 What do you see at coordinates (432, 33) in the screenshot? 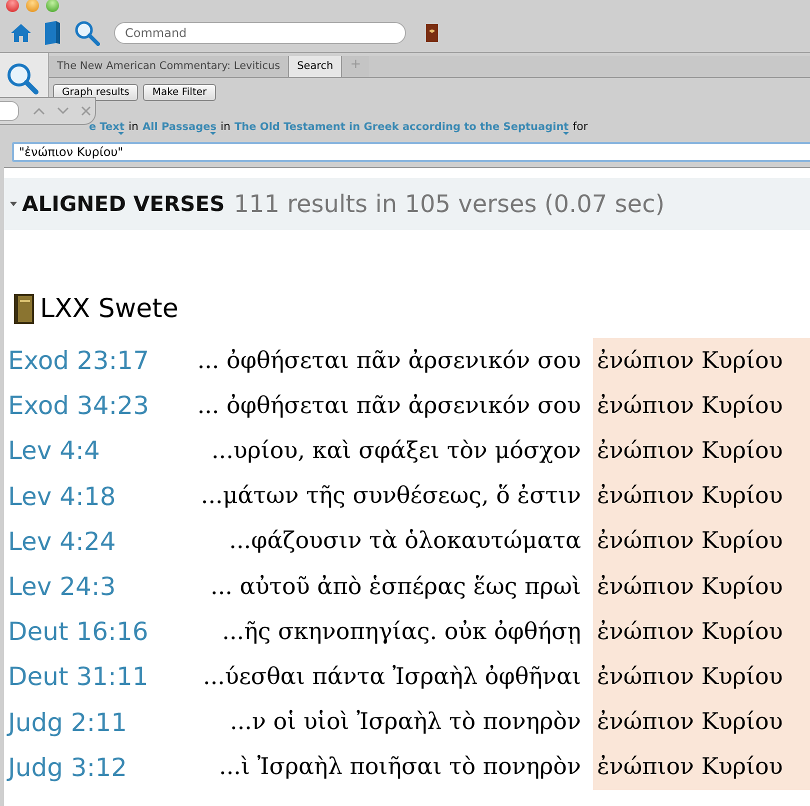
I see `book-cover-icon` at bounding box center [432, 33].